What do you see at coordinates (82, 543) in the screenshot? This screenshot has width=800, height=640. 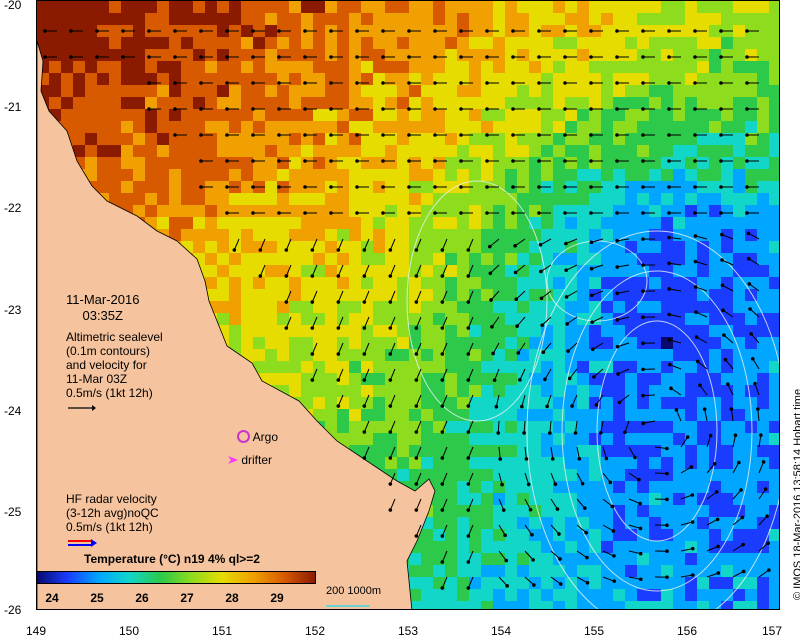 I see `hf-arrow-icon` at bounding box center [82, 543].